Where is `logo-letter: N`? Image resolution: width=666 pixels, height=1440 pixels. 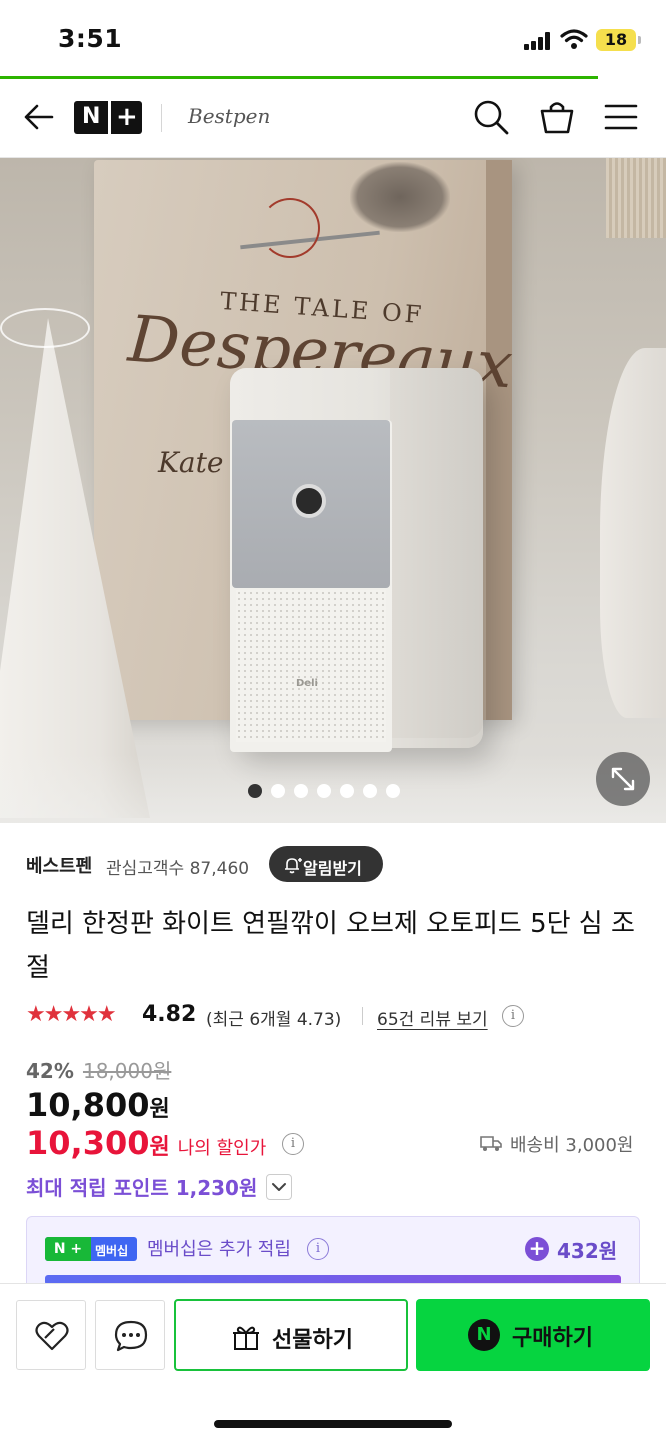 logo-letter: N is located at coordinates (91, 116).